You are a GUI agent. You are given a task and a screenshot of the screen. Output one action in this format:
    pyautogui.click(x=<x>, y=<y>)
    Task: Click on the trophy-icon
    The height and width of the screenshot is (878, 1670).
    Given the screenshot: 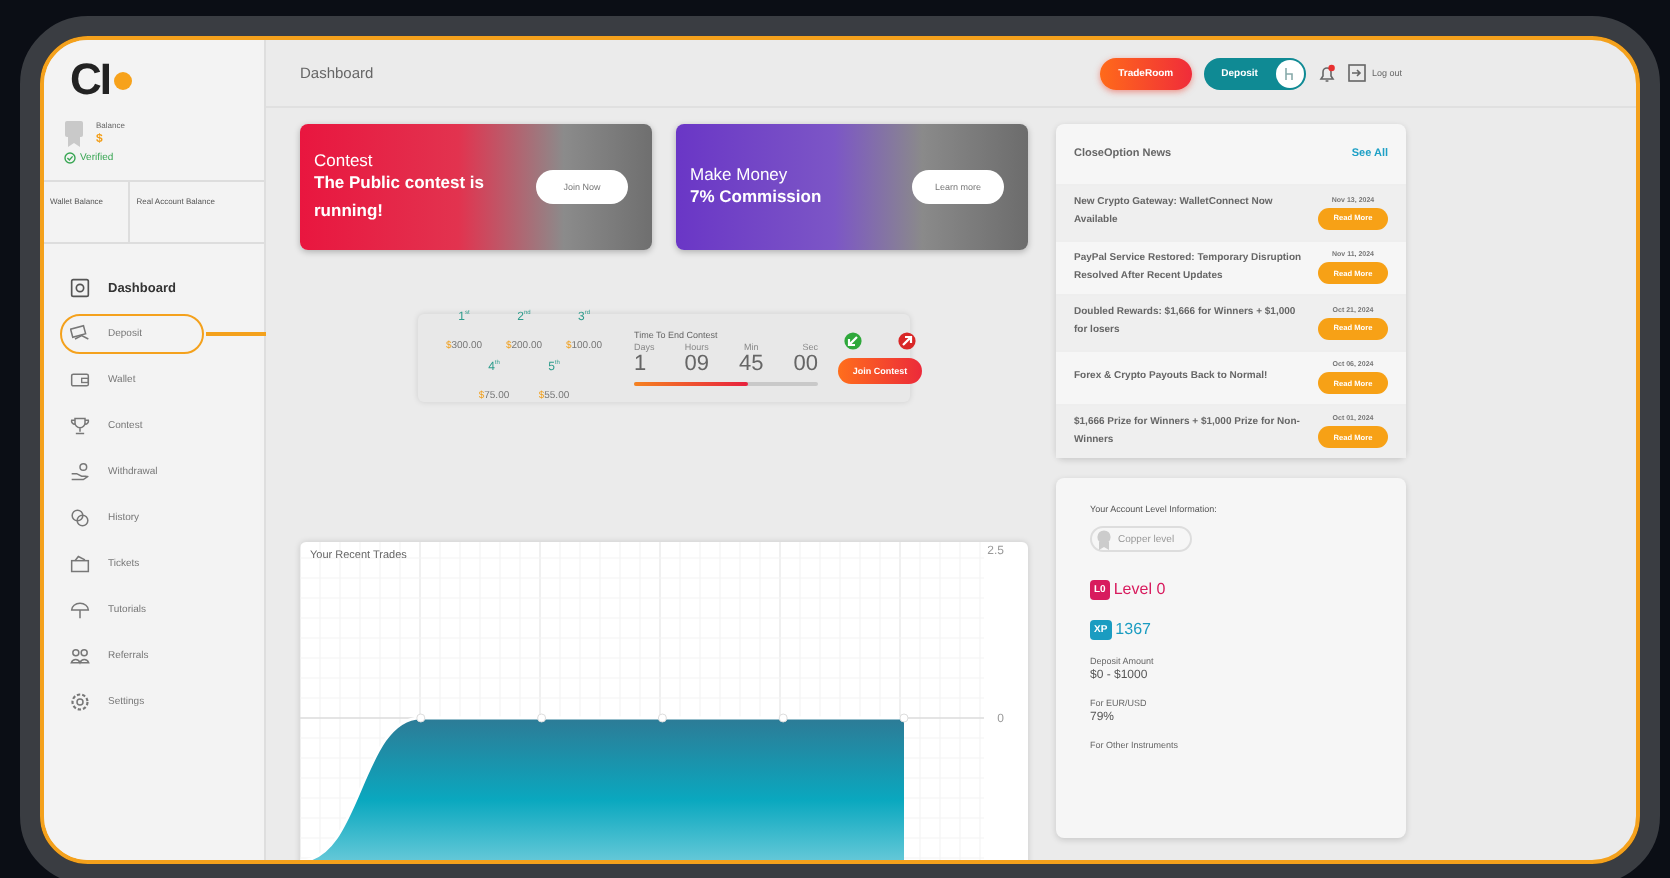 What is the action you would take?
    pyautogui.click(x=80, y=426)
    